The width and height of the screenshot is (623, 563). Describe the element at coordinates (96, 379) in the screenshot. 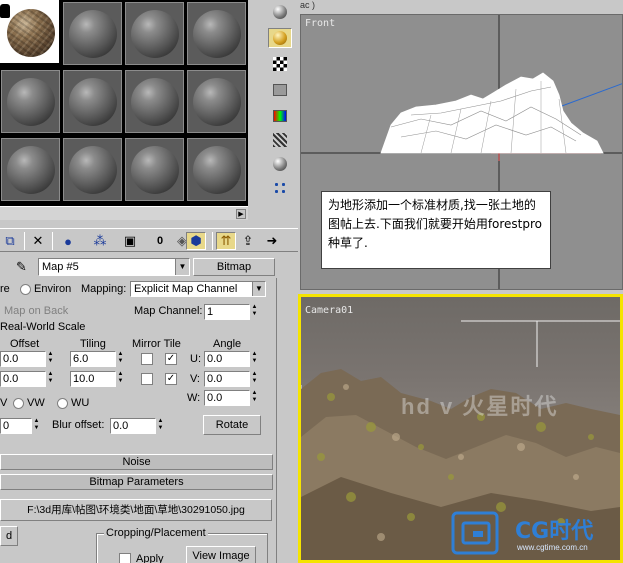

I see `v-tiling-spinner: 10.0 ▲ ▼` at that location.